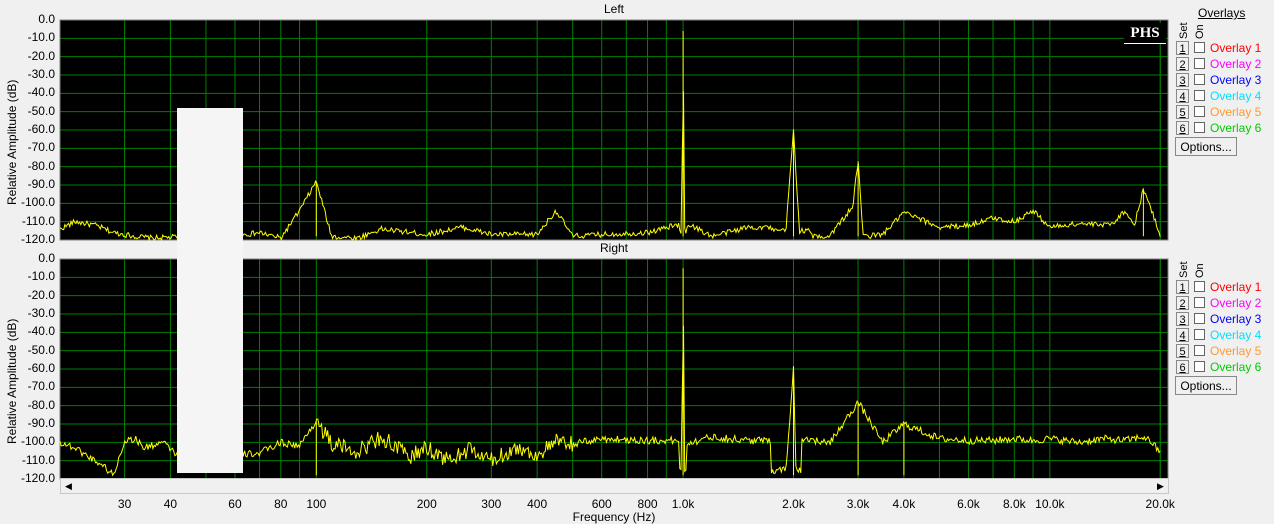  What do you see at coordinates (904, 504) in the screenshot?
I see `x-tick-label: 4.0k` at bounding box center [904, 504].